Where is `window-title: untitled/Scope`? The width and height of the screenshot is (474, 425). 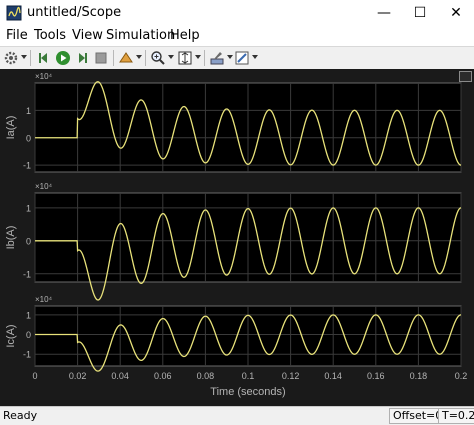
window-title: untitled/Scope is located at coordinates (74, 12).